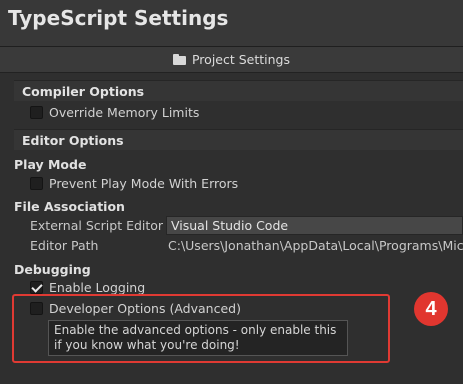 This screenshot has width=463, height=384. I want to click on project-settings-header: Project Settings, so click(231, 60).